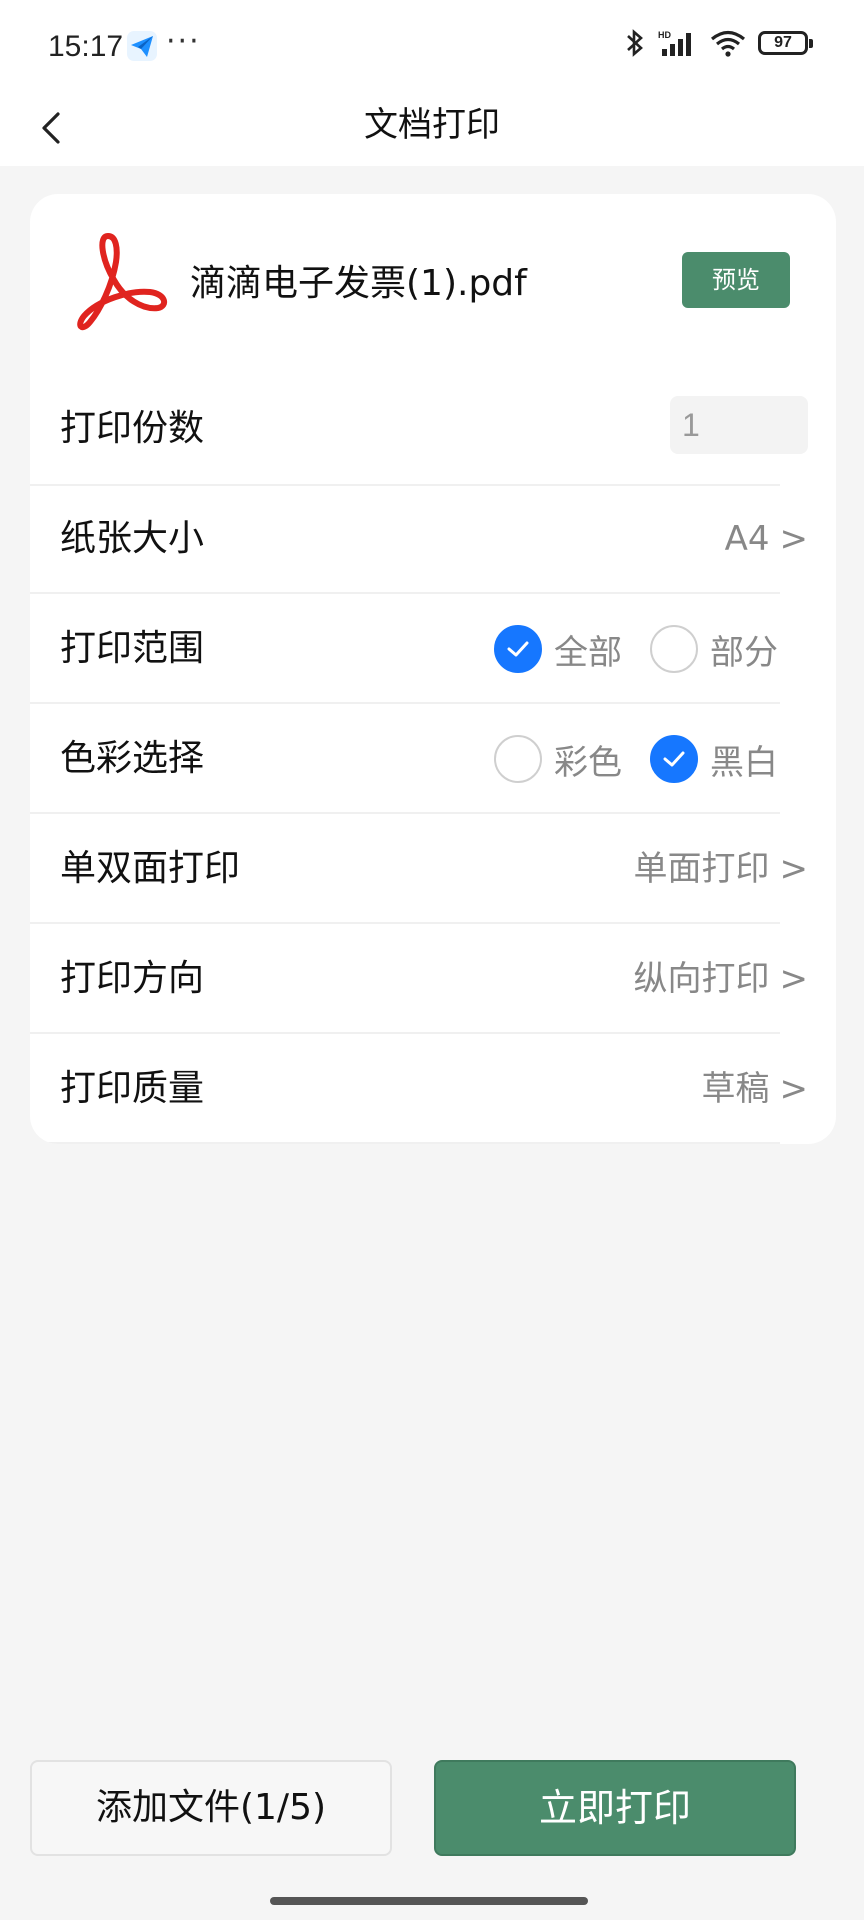 This screenshot has width=864, height=1920. I want to click on status-time: 15:17, so click(86, 46).